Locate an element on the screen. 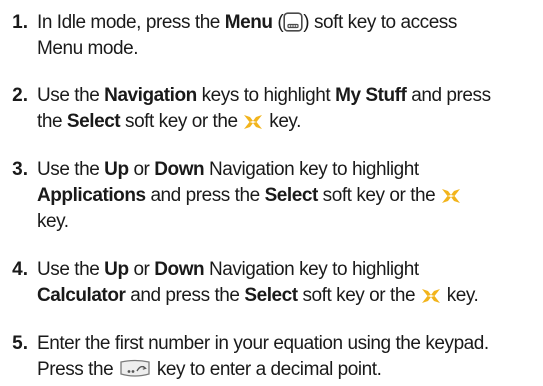  key-term: Calculator is located at coordinates (81, 295).